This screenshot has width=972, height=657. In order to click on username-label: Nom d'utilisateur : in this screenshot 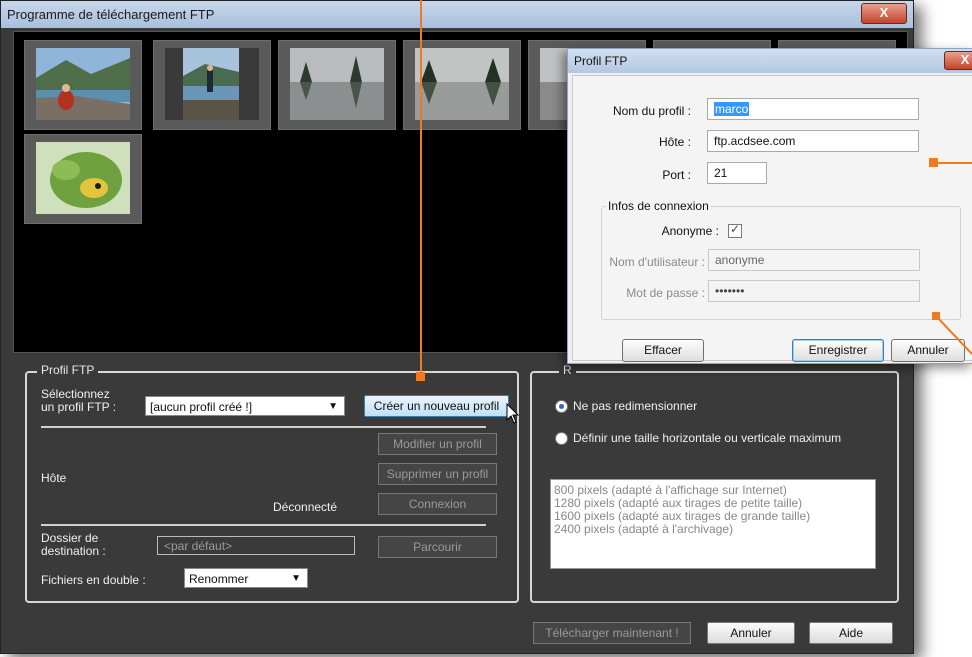, I will do `click(657, 262)`.